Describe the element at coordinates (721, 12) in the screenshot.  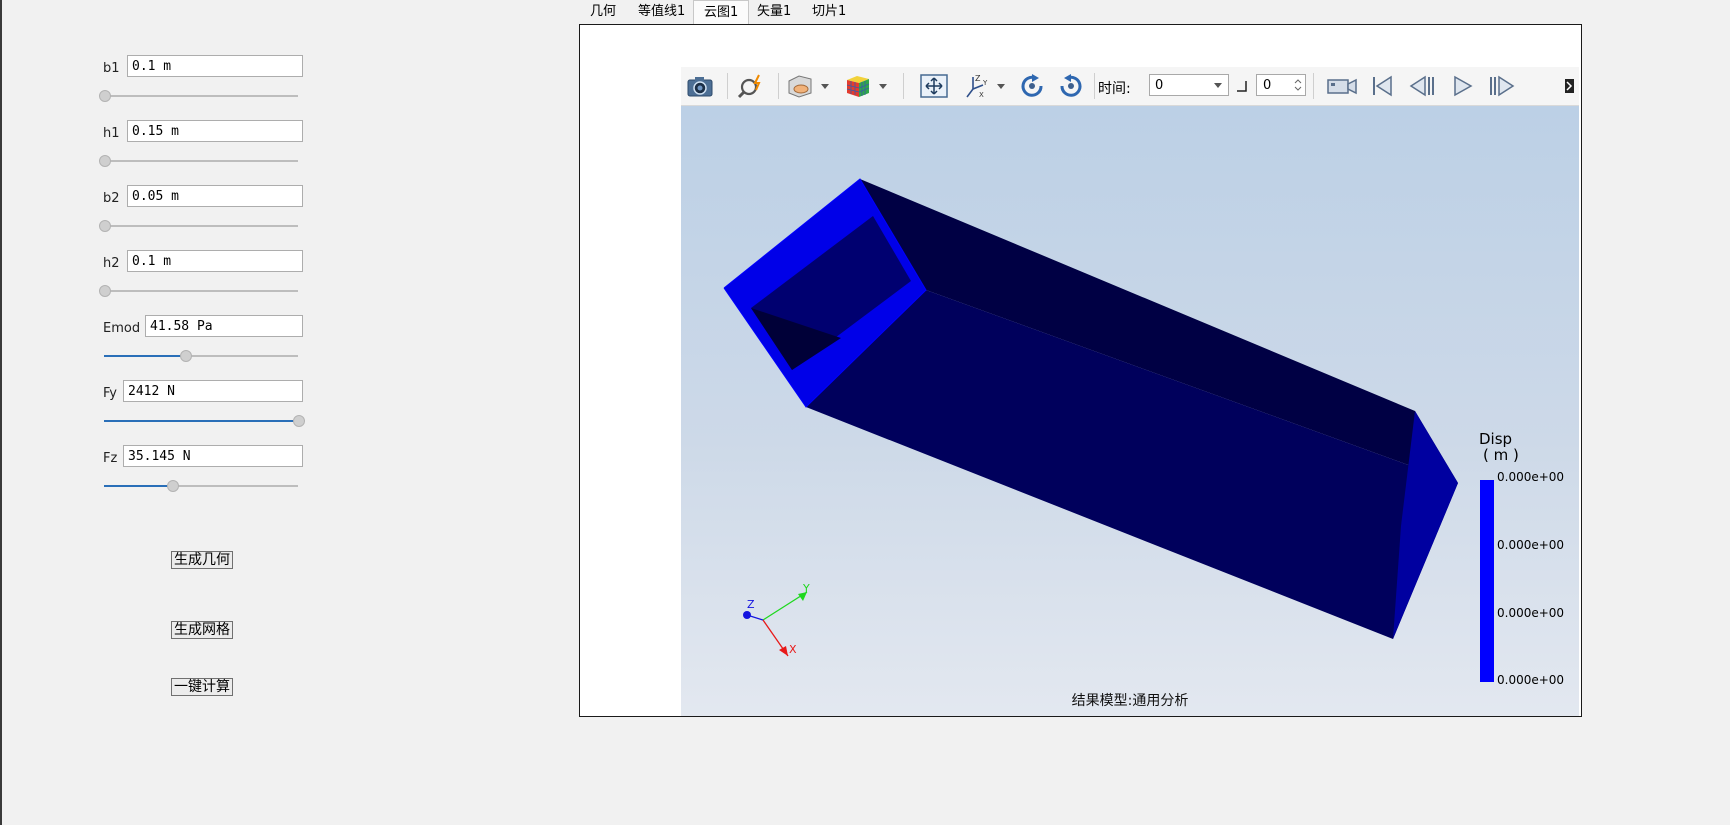
I see `tab-cloud-map: 云图1` at that location.